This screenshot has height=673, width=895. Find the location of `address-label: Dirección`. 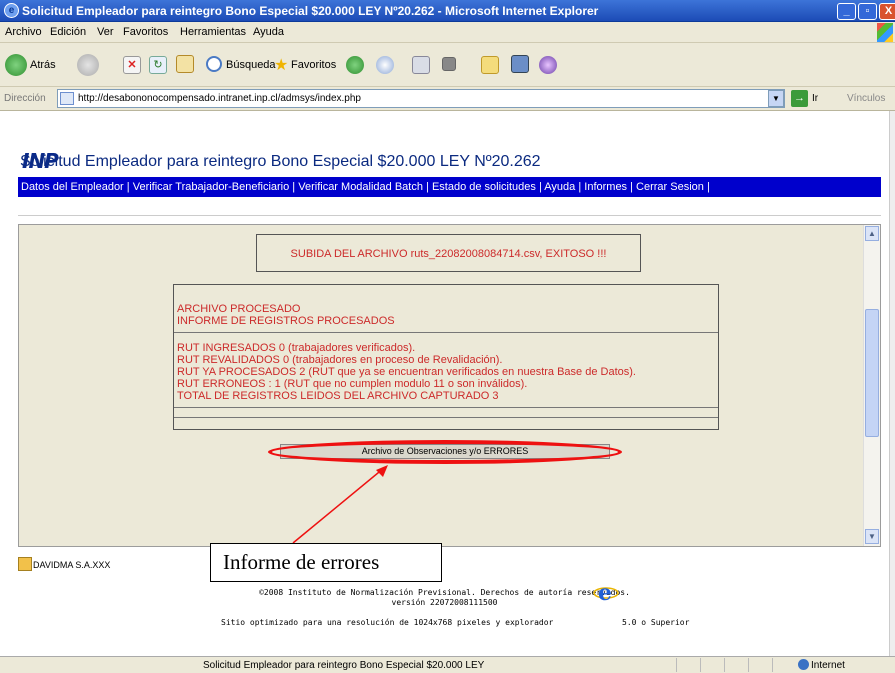

address-label: Dirección is located at coordinates (25, 98).